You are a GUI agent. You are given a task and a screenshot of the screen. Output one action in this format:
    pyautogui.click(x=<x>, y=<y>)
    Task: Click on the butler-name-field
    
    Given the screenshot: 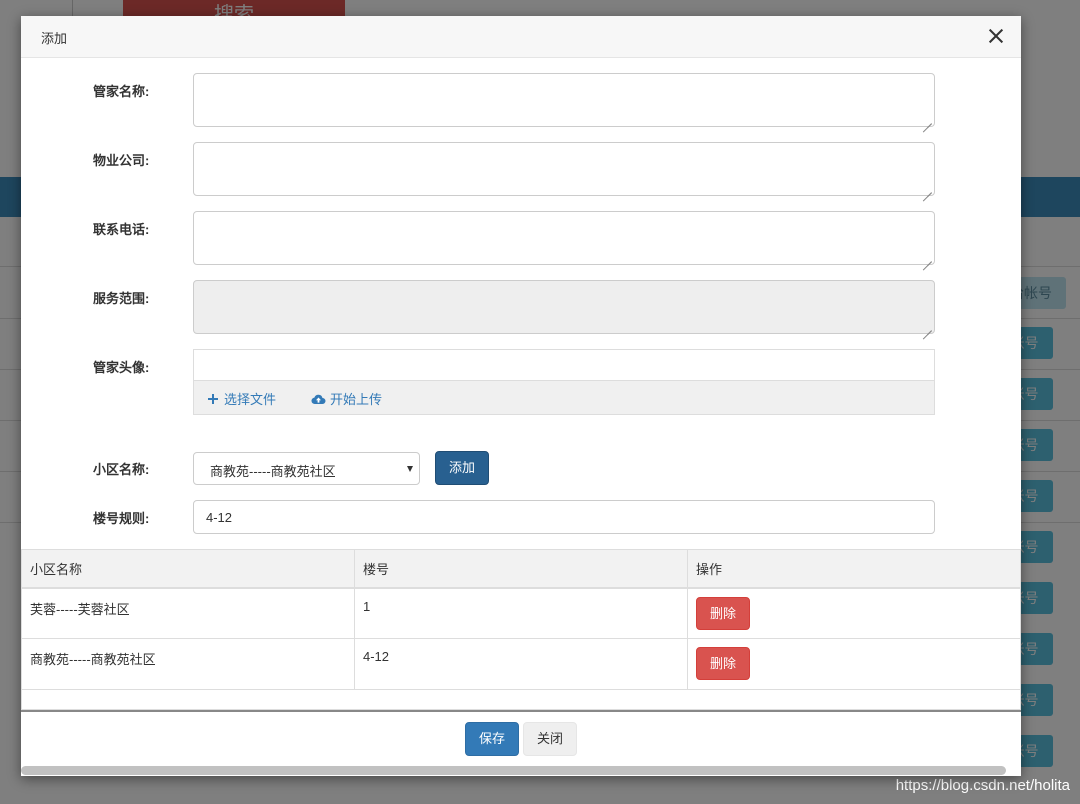 What is the action you would take?
    pyautogui.click(x=564, y=100)
    